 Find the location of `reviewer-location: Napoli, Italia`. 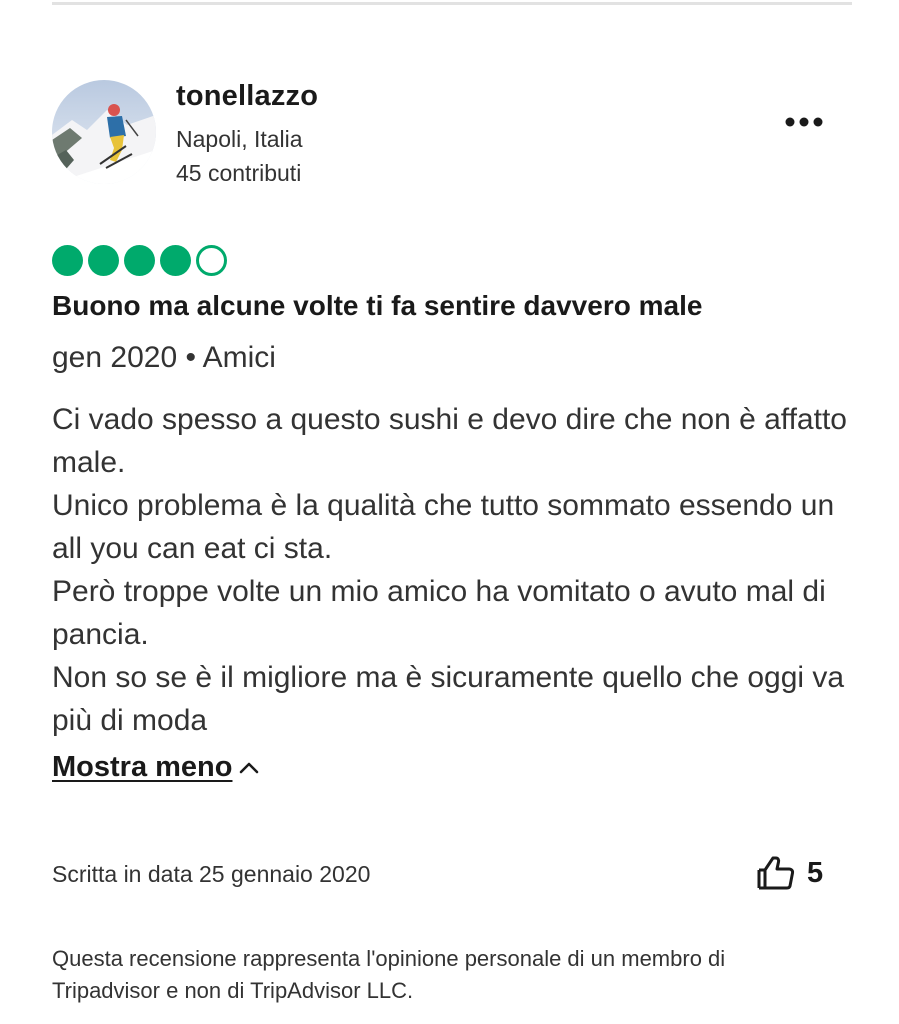

reviewer-location: Napoli, Italia is located at coordinates (239, 139).